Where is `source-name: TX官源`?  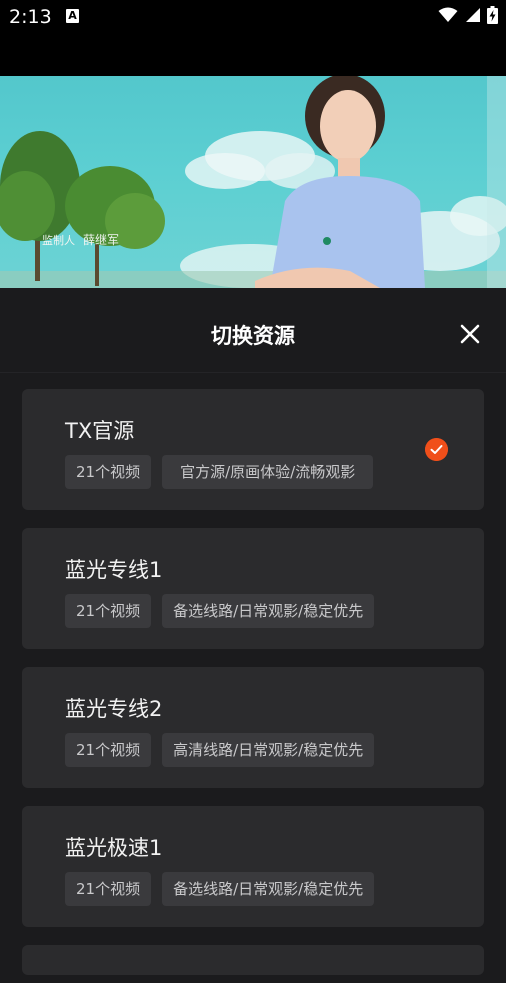
source-name: TX官源 is located at coordinates (100, 431).